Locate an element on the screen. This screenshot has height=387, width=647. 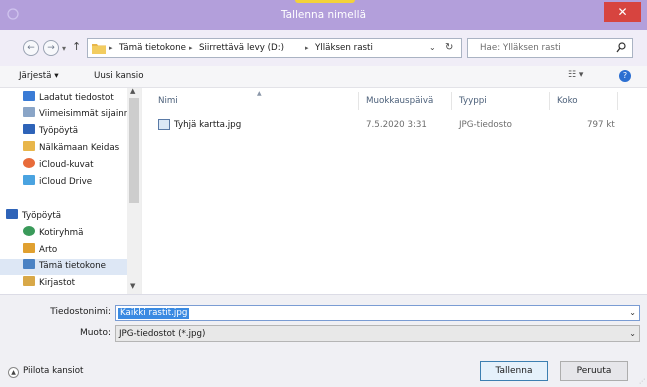
new-folder-button: Uusi kansio is located at coordinates (119, 76).